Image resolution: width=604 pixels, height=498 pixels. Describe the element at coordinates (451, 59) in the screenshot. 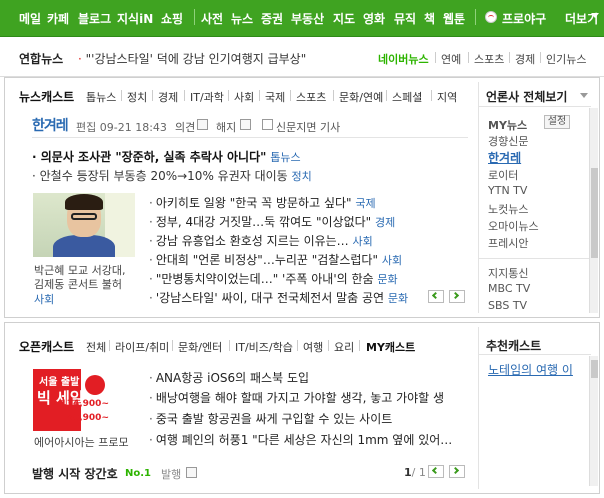

I see `link-entertainment: 연예` at that location.